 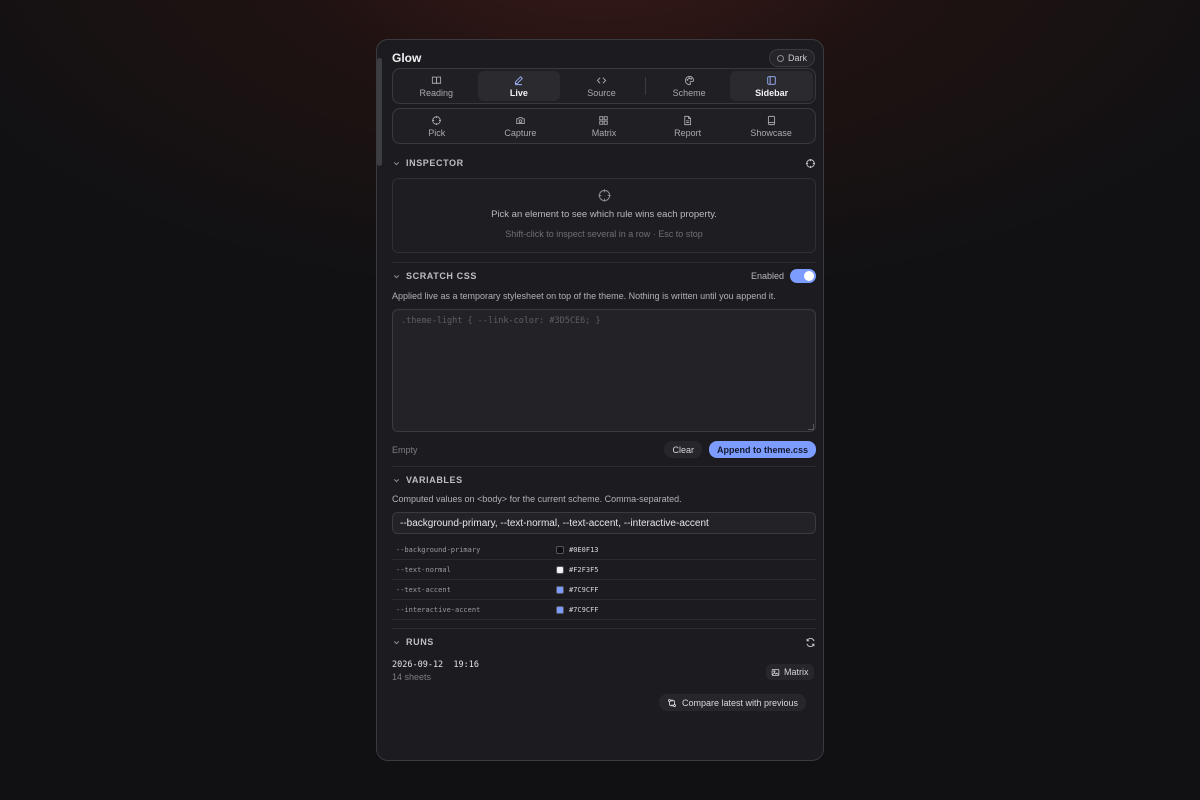 I want to click on tab-label: Capture, so click(x=520, y=132).